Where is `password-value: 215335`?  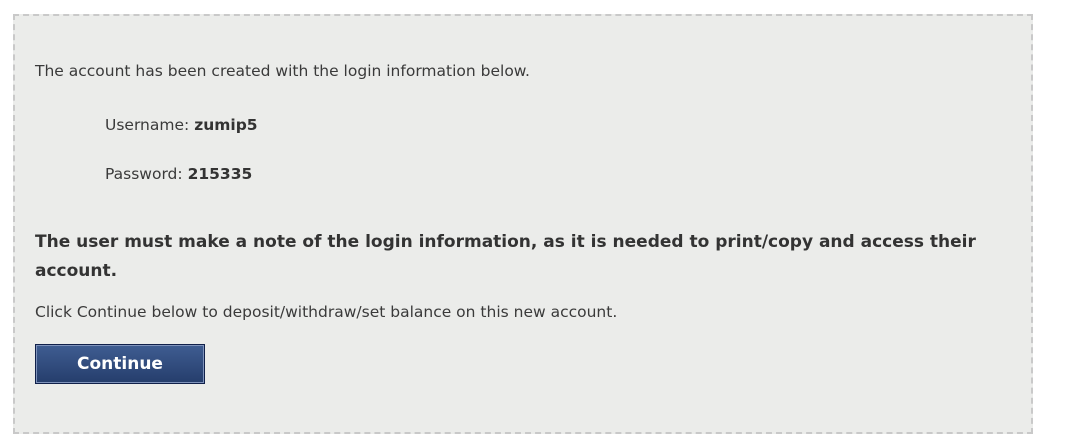
password-value: 215335 is located at coordinates (220, 174).